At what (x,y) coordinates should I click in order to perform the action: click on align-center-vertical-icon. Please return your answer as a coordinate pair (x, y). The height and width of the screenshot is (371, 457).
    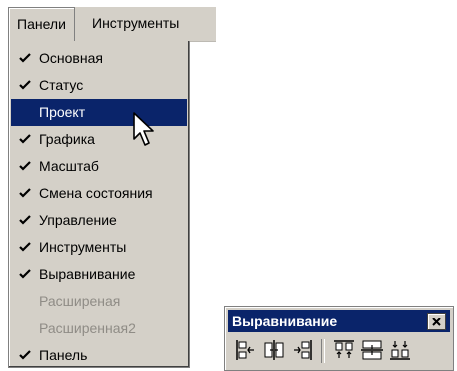
    Looking at the image, I should click on (372, 350).